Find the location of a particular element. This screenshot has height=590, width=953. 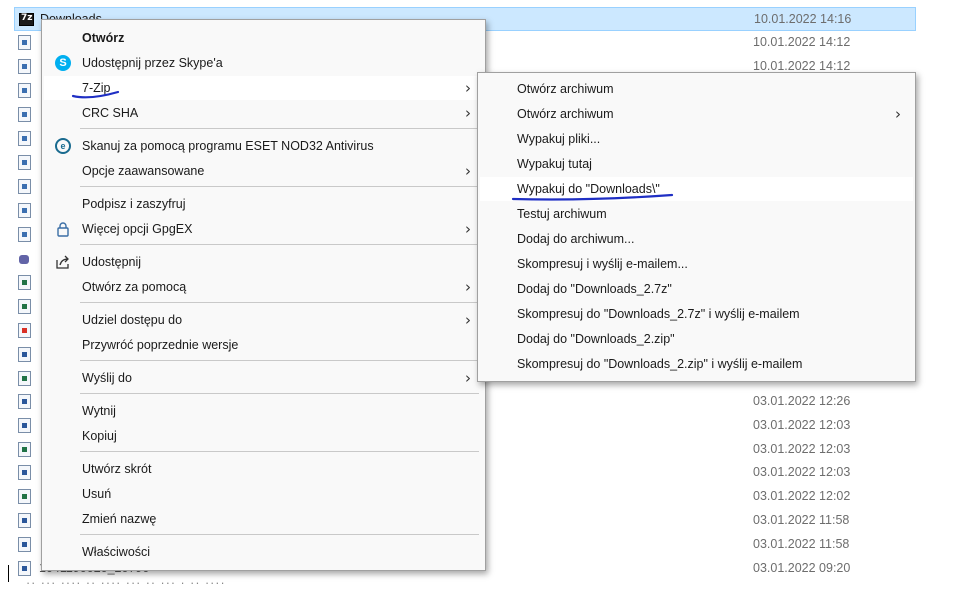

menu-item-delete: Usuń is located at coordinates (263, 494).